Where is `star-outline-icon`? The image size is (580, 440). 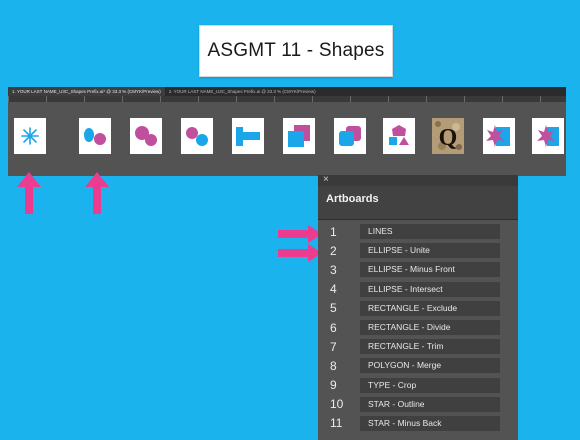
star-outline-icon is located at coordinates (498, 136).